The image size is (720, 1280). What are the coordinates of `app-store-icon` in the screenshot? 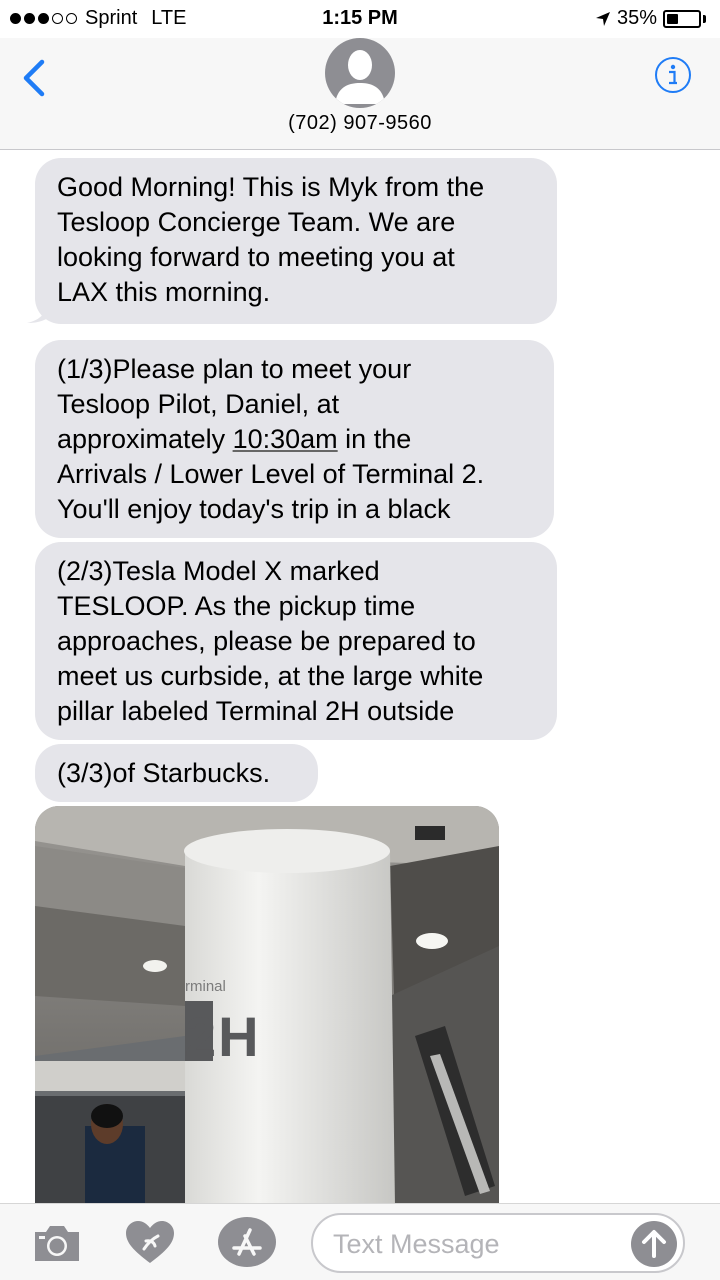 It's located at (247, 1242).